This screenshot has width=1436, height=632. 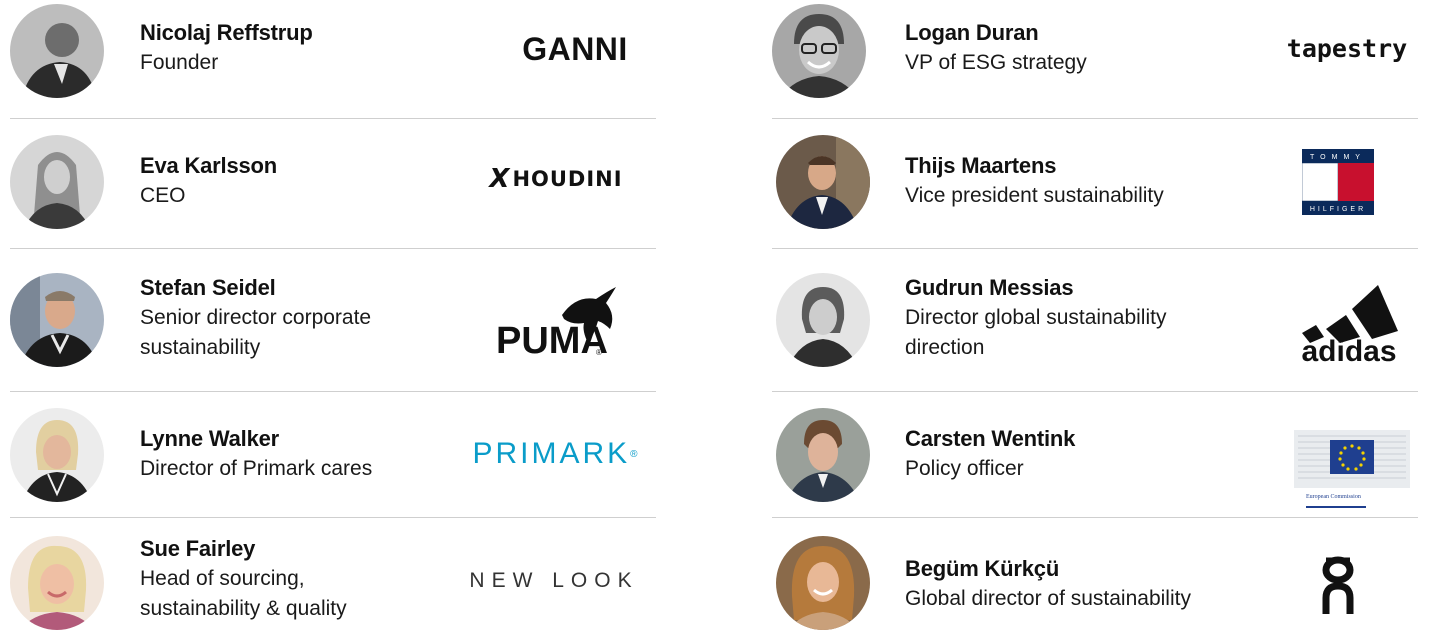 What do you see at coordinates (1095, 59) in the screenshot?
I see `speaker-card: Logan Duran VP of ESG strategy tapestry` at bounding box center [1095, 59].